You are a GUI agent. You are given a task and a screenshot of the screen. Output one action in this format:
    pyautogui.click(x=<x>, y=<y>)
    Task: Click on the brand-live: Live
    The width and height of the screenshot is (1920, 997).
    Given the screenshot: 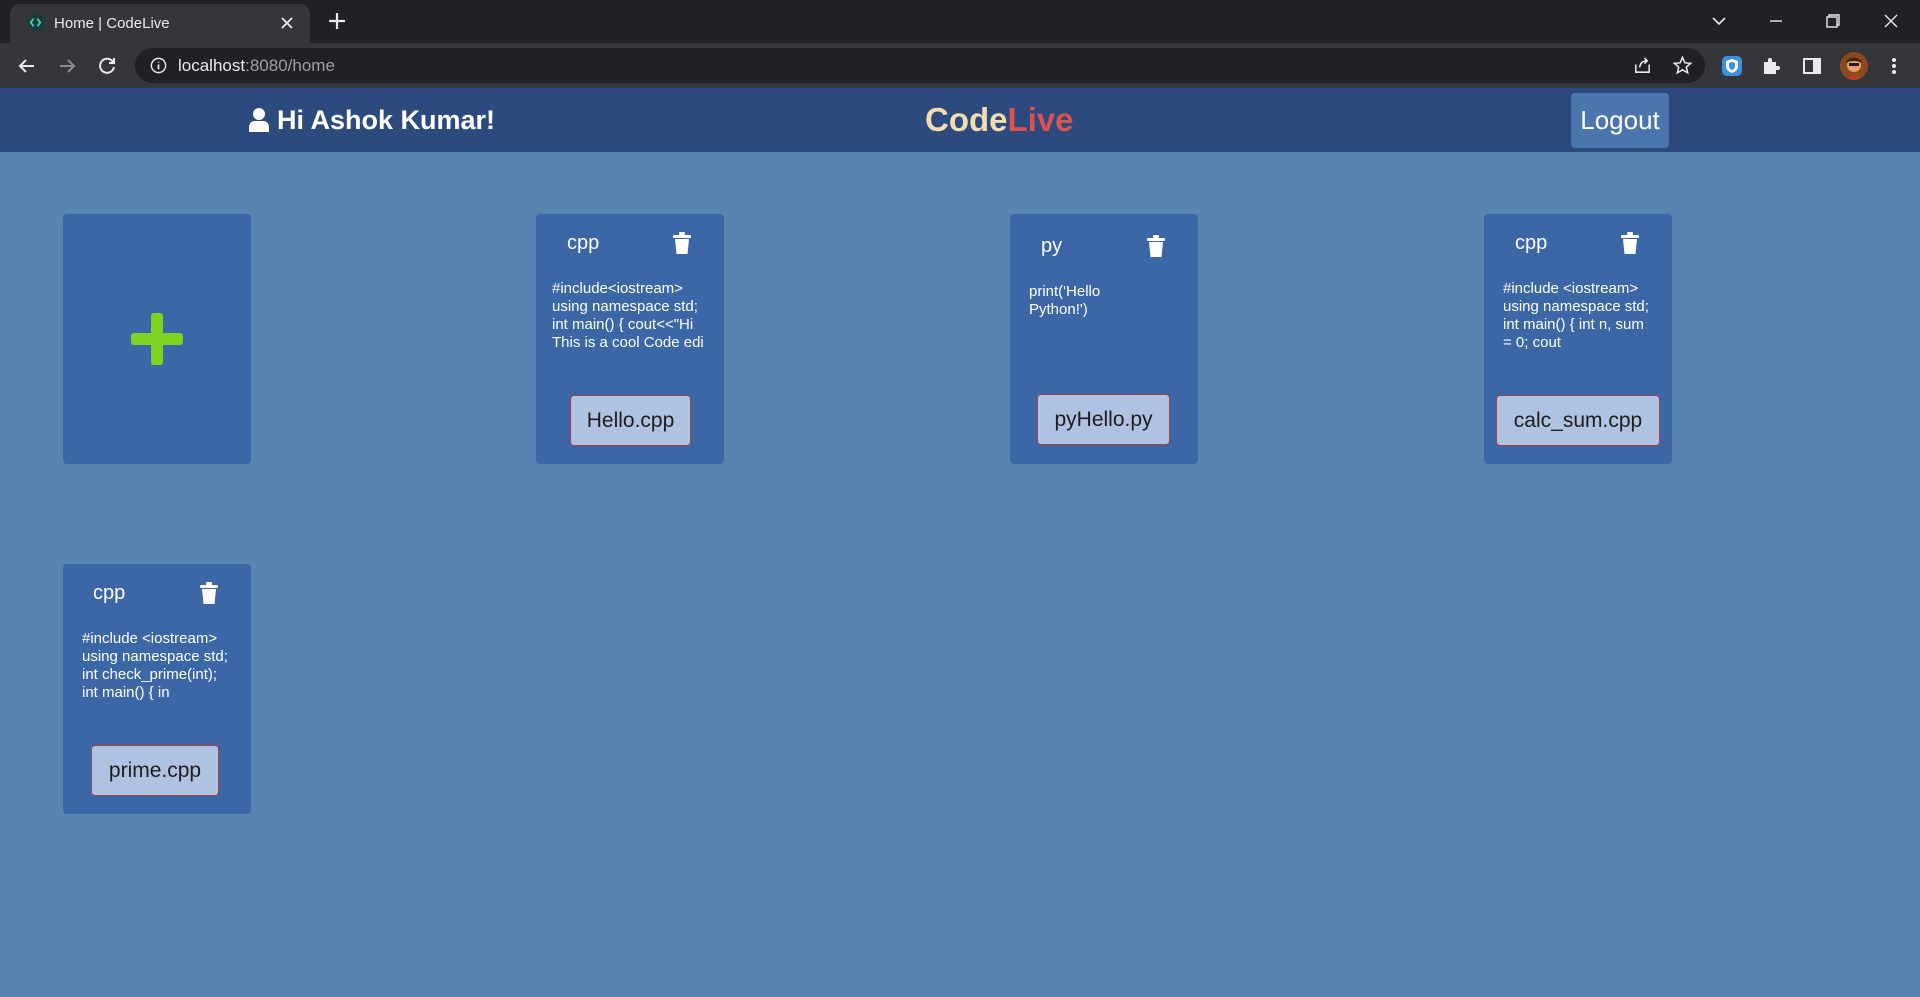 What is the action you would take?
    pyautogui.click(x=1040, y=119)
    